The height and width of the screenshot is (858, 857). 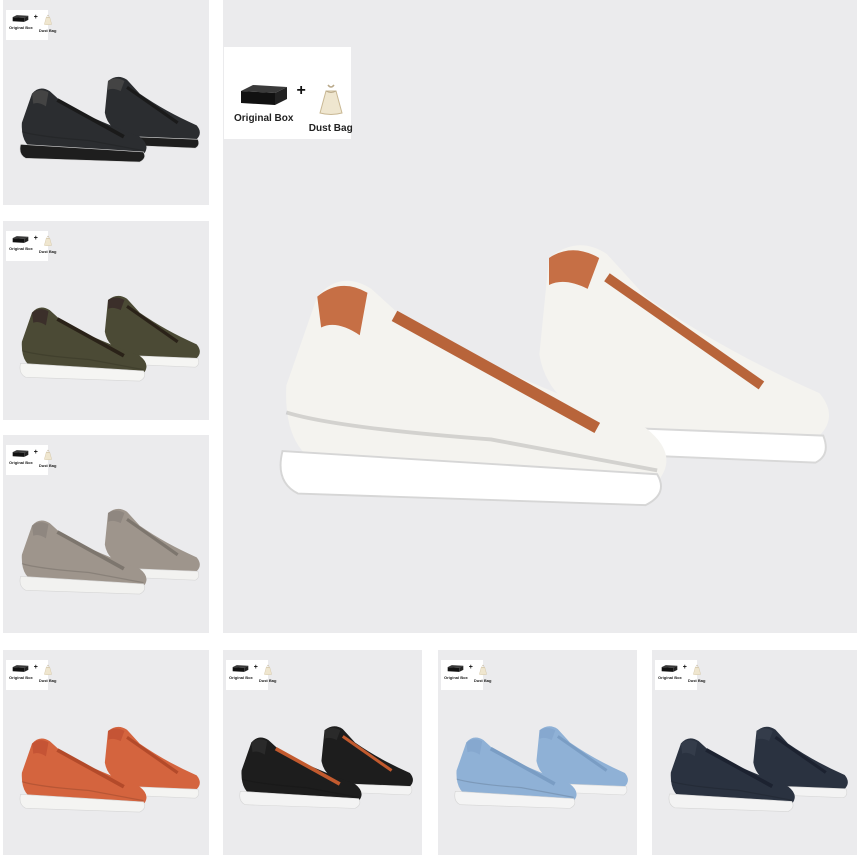 I want to click on variant-tile-navy-leather: Original Box + Dust Bag, so click(x=754, y=752).